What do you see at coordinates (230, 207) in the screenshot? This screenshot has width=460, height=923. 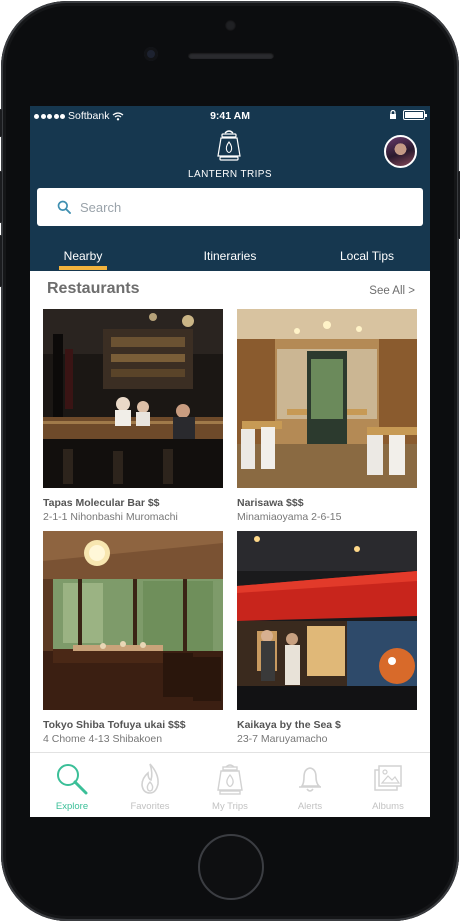 I see `search-bar: Search` at bounding box center [230, 207].